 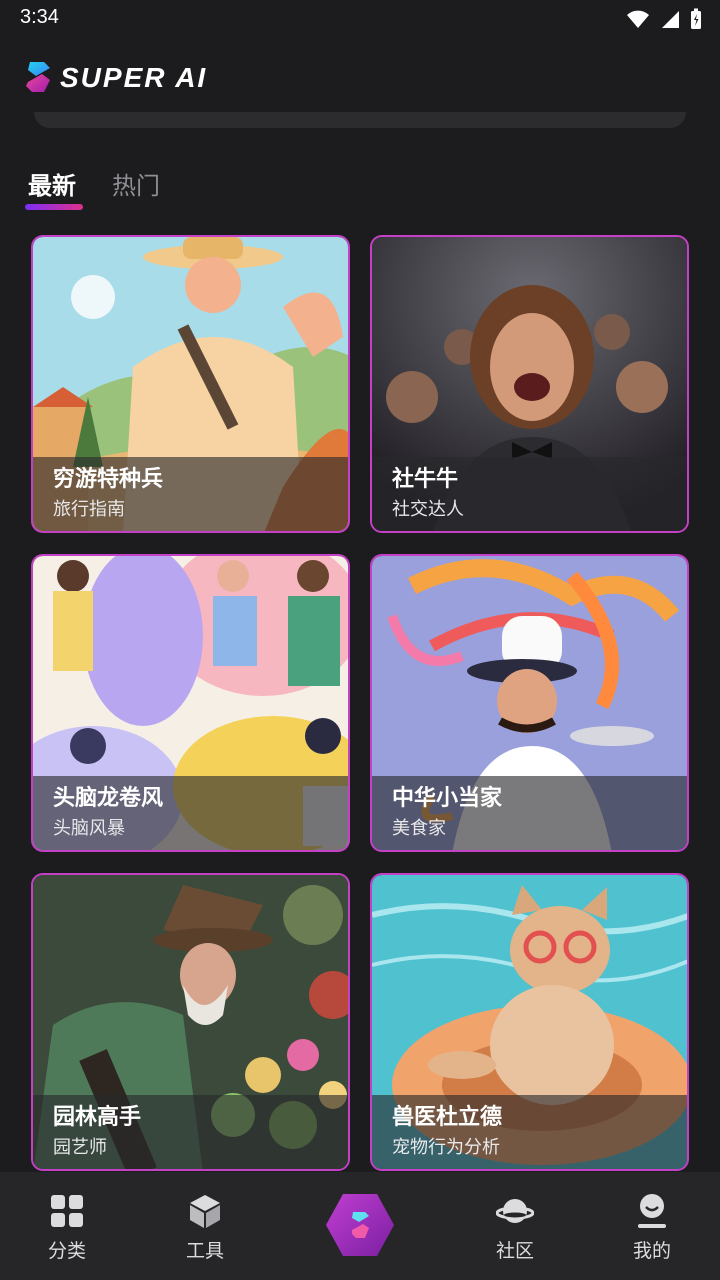 What do you see at coordinates (652, 1211) in the screenshot?
I see `profile-icon` at bounding box center [652, 1211].